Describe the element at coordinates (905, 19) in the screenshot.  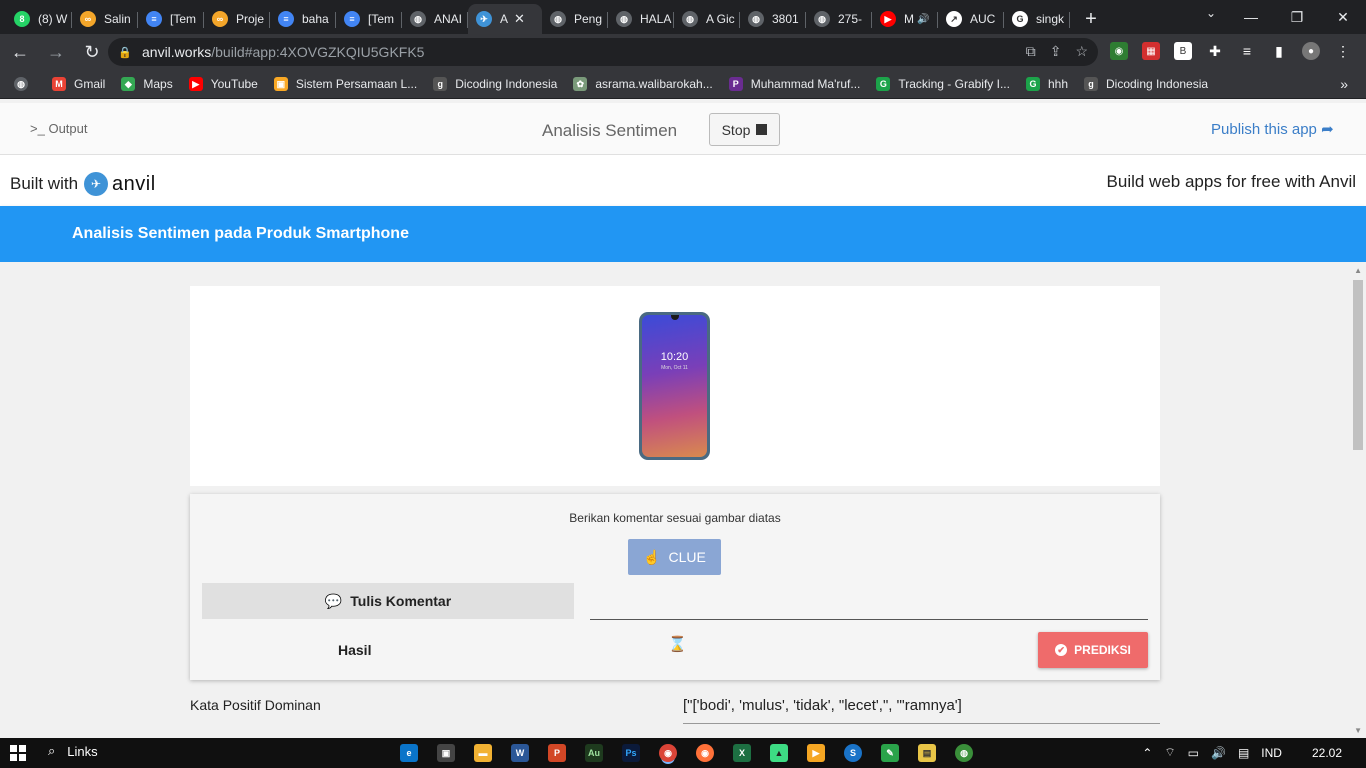
I see `browser-tab: ▶ M 🔊` at that location.